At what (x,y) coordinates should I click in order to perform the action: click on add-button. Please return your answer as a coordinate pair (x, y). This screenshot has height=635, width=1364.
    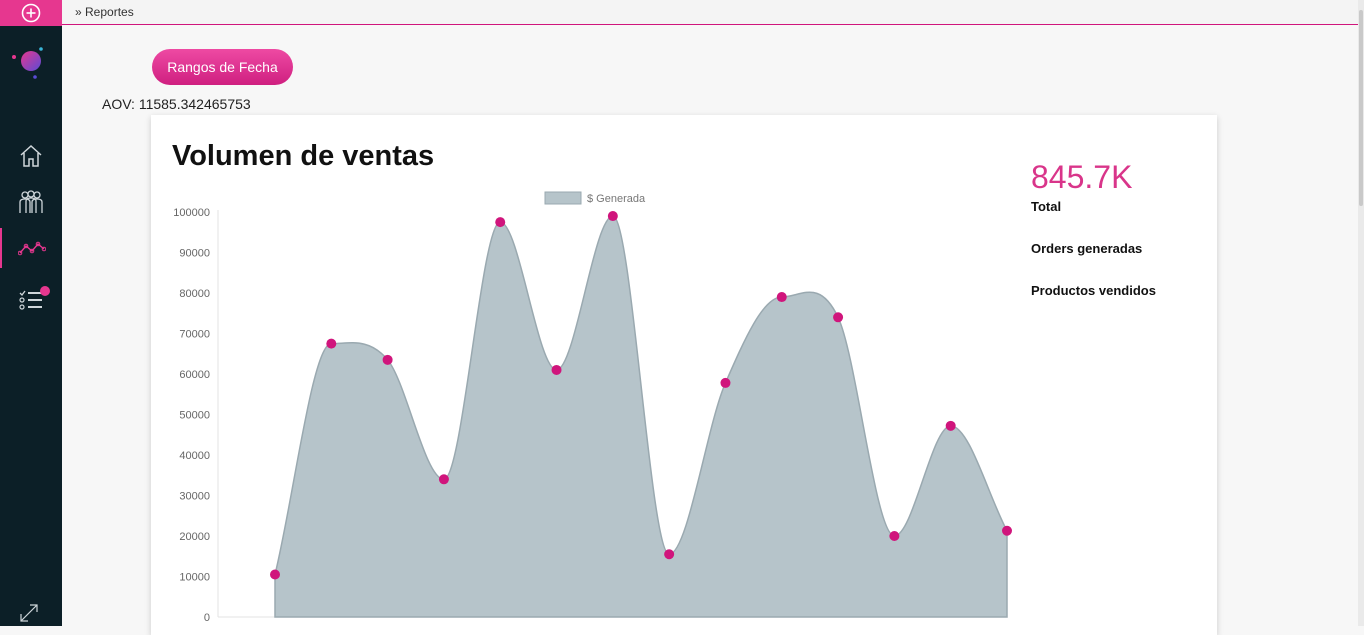
    Looking at the image, I should click on (31, 13).